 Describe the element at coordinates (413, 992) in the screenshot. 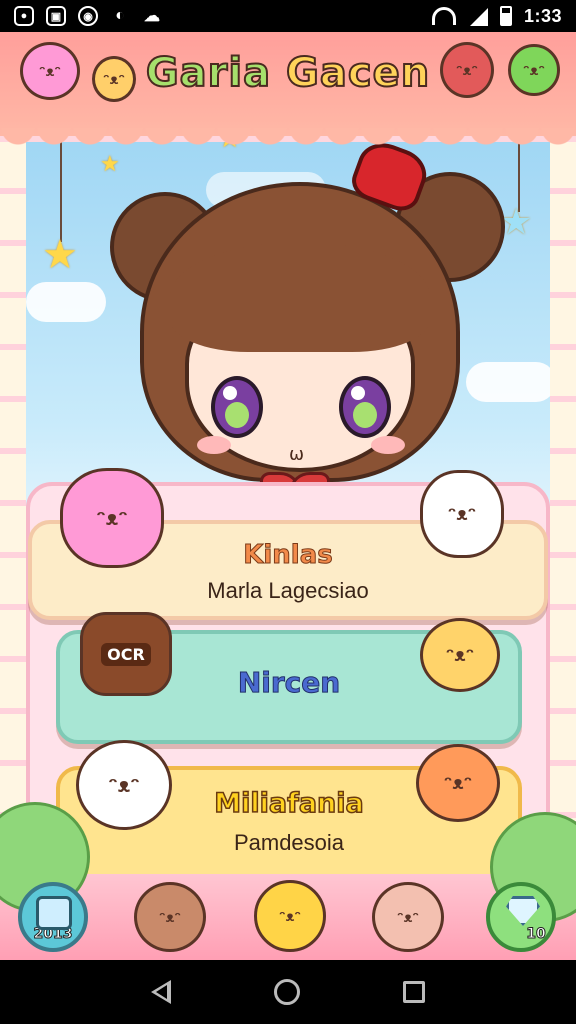

I see `recent-apps-icon` at that location.